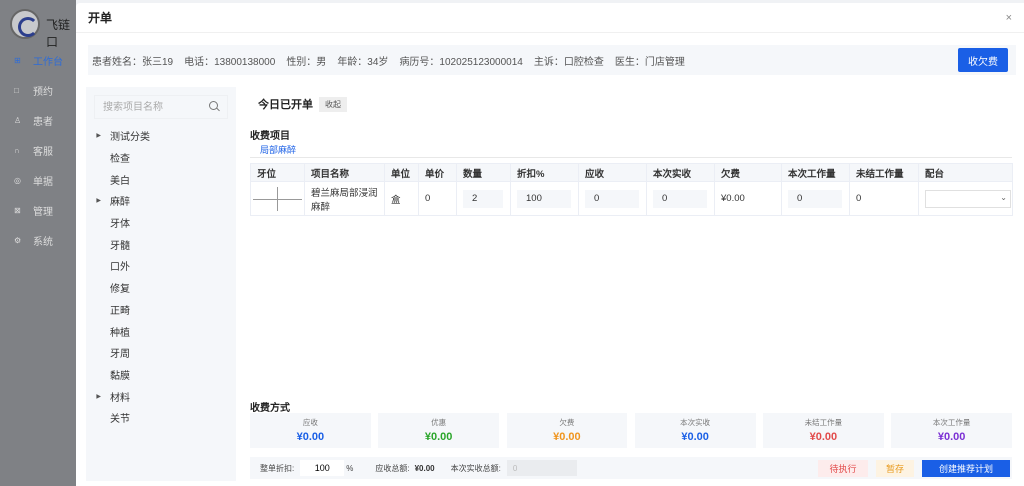 This screenshot has width=1024, height=486. Describe the element at coordinates (43, 182) in the screenshot. I see `nav-item-label: 单据` at that location.